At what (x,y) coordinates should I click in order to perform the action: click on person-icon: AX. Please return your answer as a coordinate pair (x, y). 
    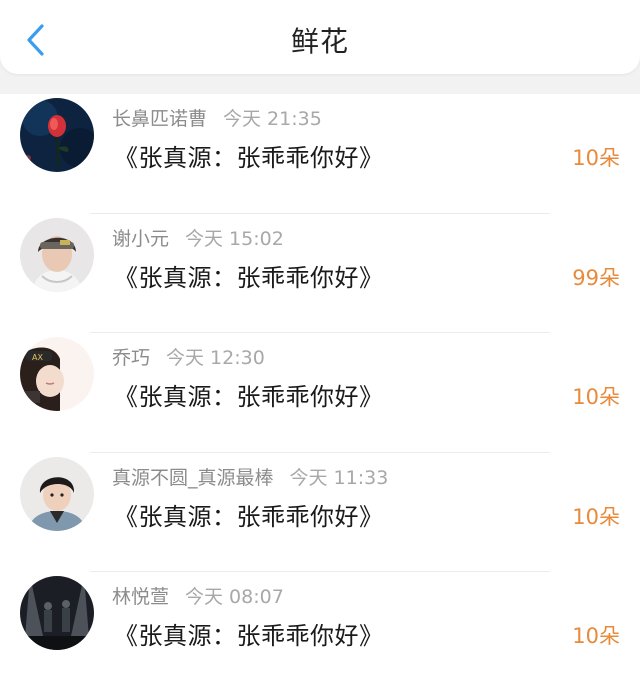
    Looking at the image, I should click on (57, 374).